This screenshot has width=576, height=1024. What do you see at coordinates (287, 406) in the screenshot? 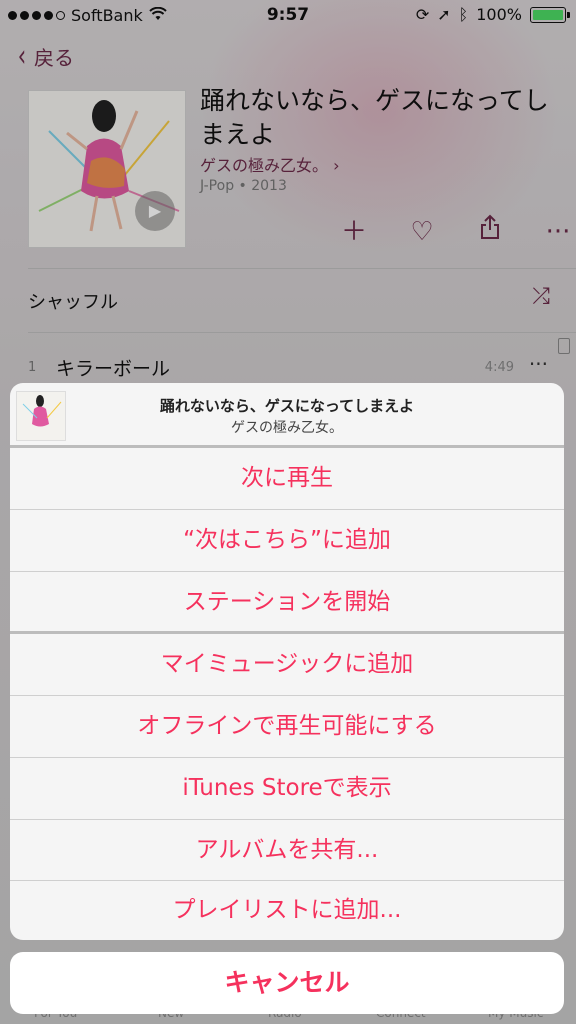
I see `sheet-title: 踊れないなら、ゲスになってしまえよ` at bounding box center [287, 406].